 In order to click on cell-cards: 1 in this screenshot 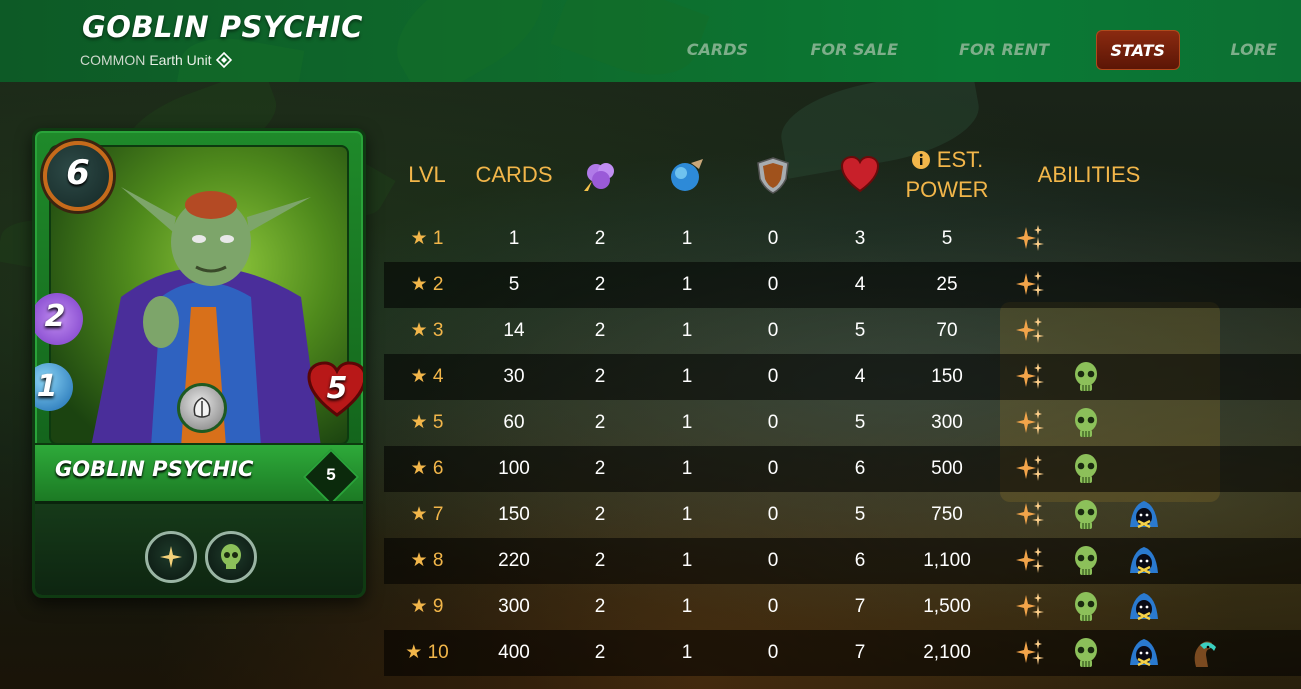, I will do `click(514, 238)`.